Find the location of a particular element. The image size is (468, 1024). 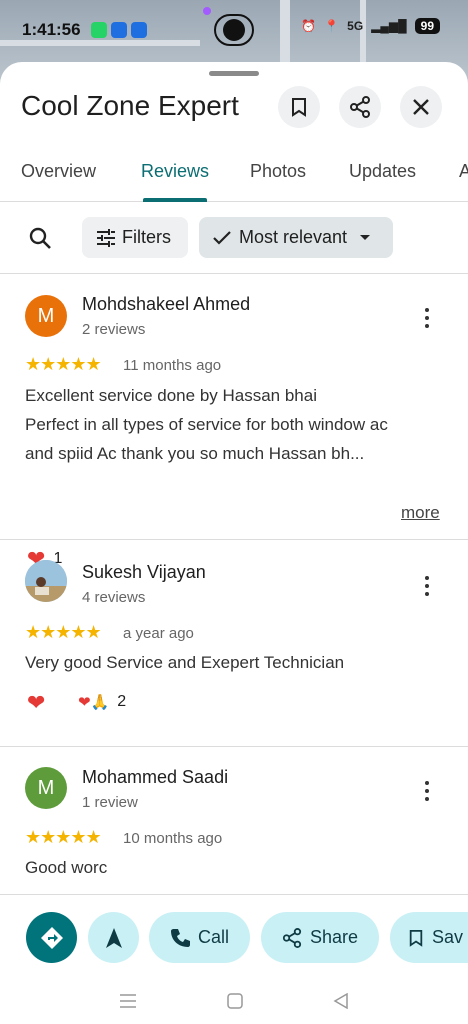

avatar is located at coordinates (46, 581).